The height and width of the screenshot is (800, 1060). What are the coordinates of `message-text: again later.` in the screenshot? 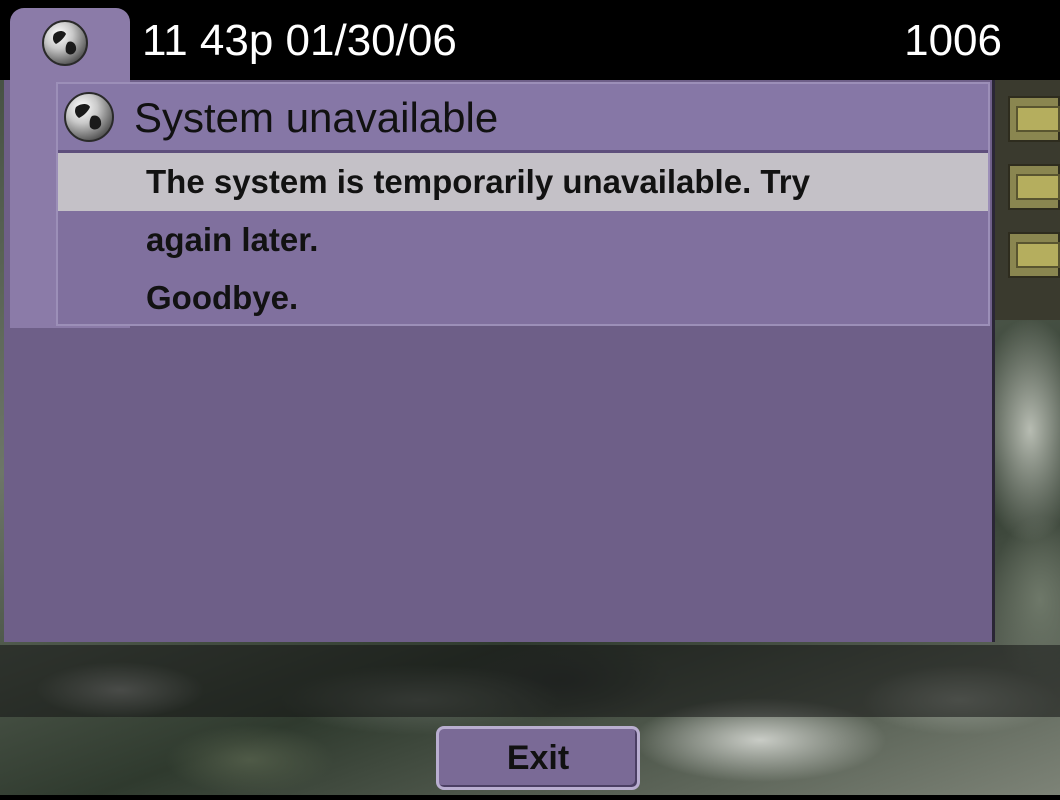 It's located at (232, 239).